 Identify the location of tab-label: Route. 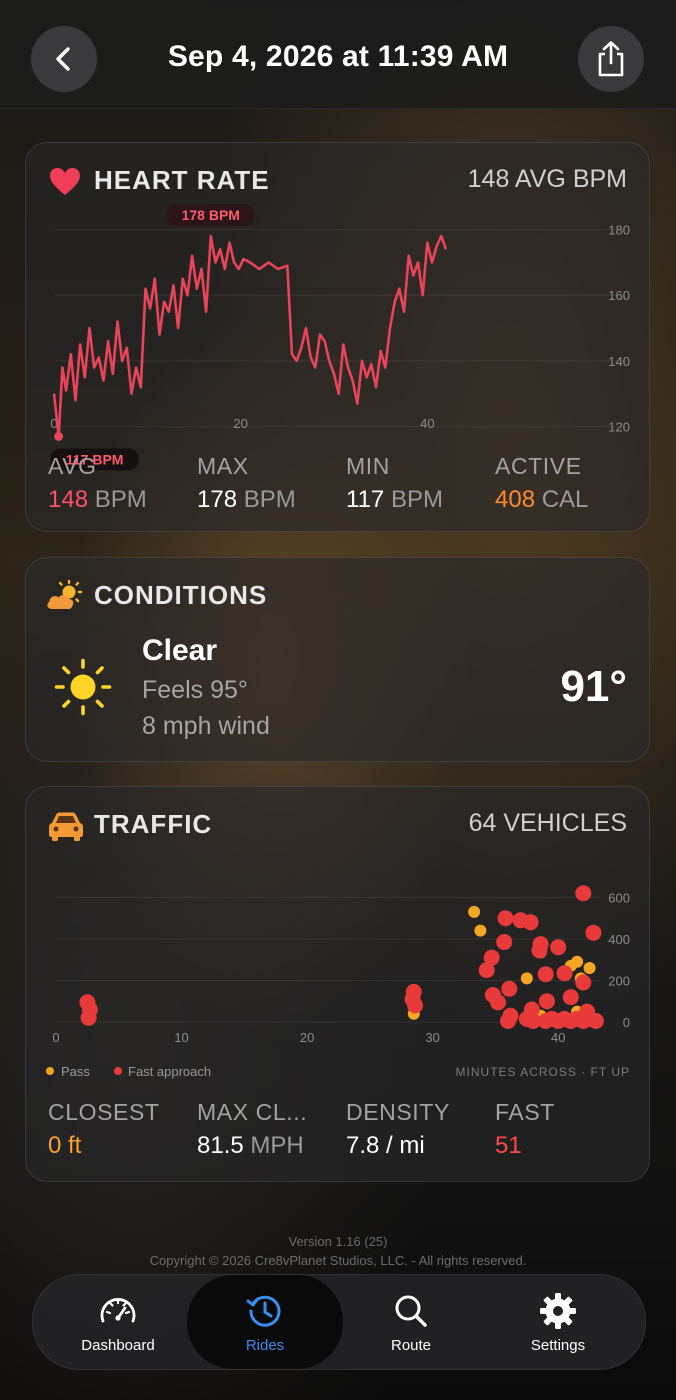
(411, 1345).